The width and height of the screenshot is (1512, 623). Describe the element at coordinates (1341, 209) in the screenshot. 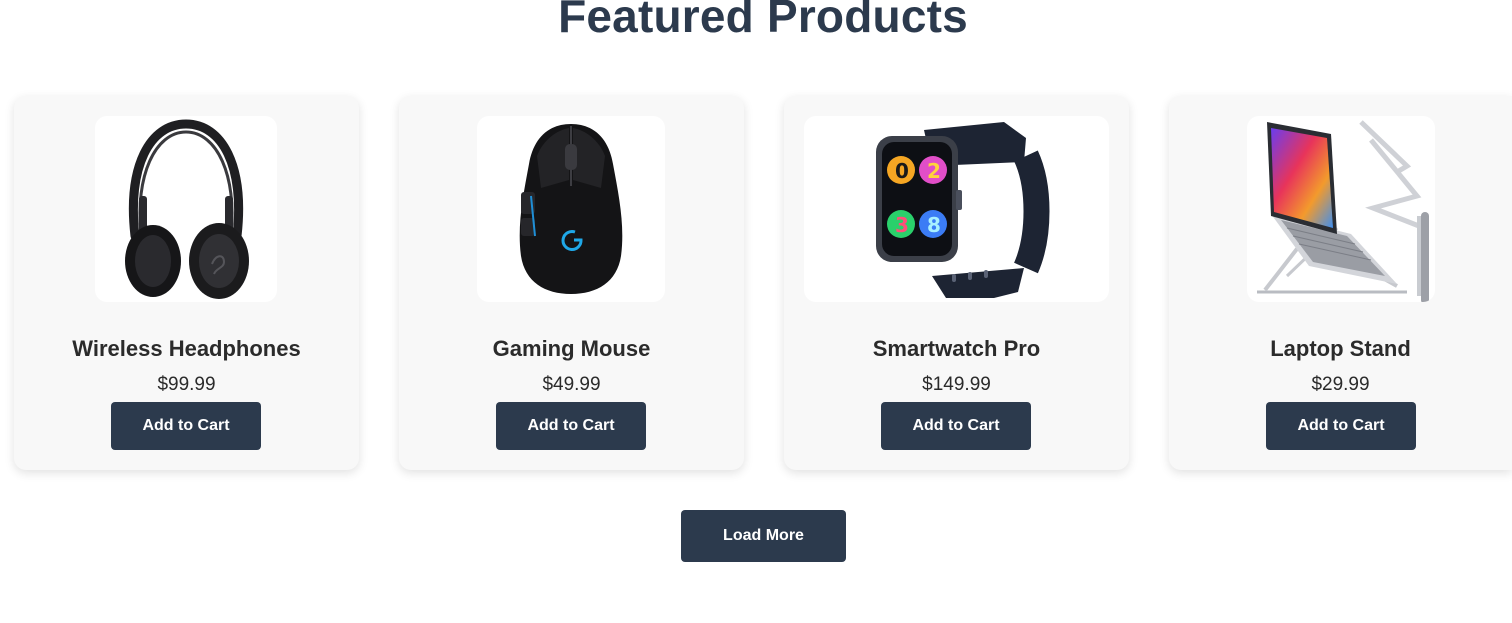

I see `laptop-stand-image` at that location.